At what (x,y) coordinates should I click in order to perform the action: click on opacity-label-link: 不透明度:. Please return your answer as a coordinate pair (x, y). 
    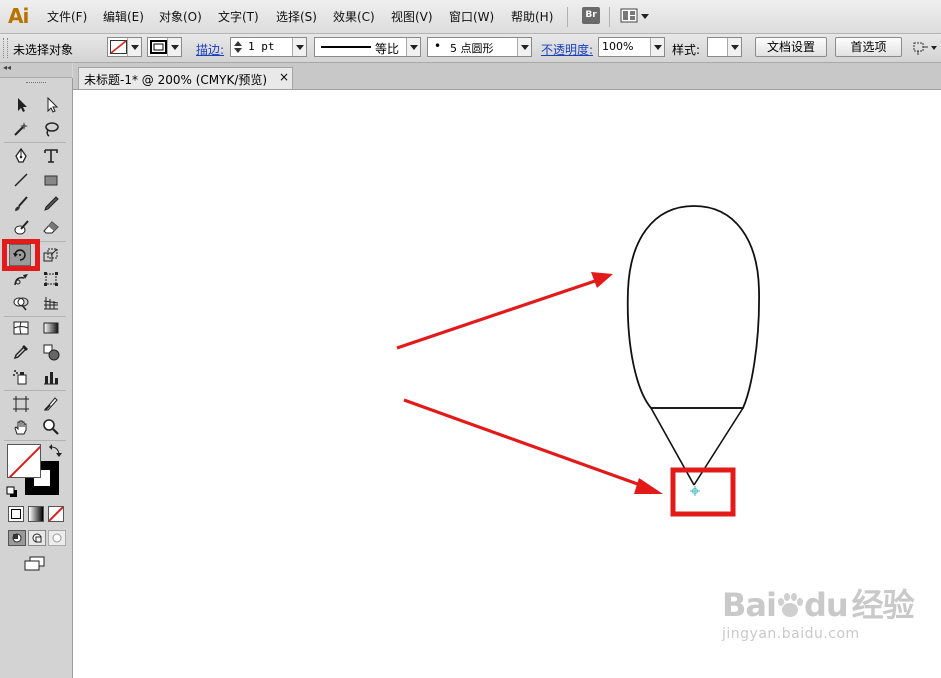
    Looking at the image, I should click on (567, 49).